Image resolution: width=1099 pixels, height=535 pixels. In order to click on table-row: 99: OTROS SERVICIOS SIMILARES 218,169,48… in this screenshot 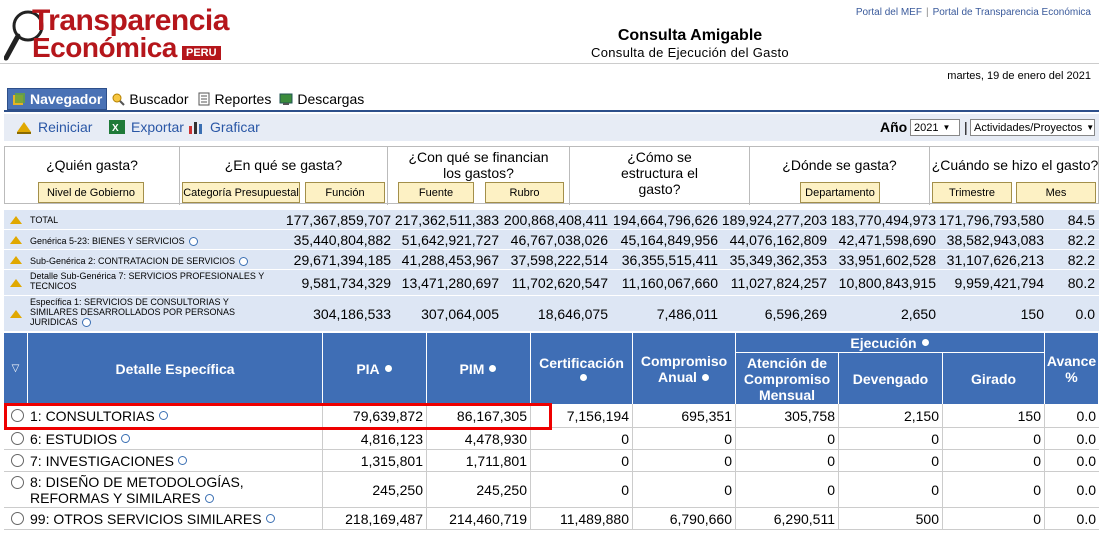, I will do `click(551, 519)`.